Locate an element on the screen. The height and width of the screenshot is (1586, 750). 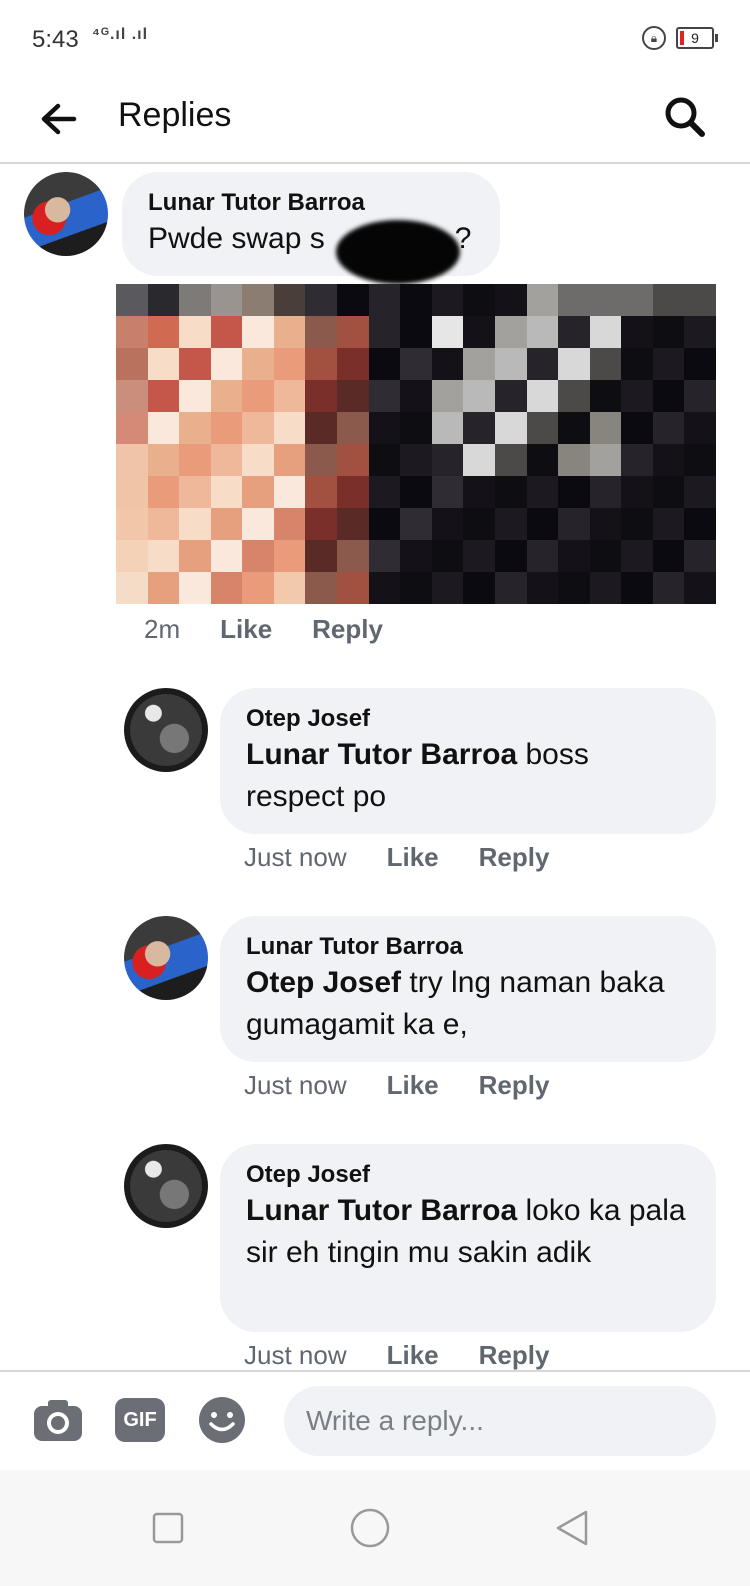
gif-icon: GIF is located at coordinates (140, 1420).